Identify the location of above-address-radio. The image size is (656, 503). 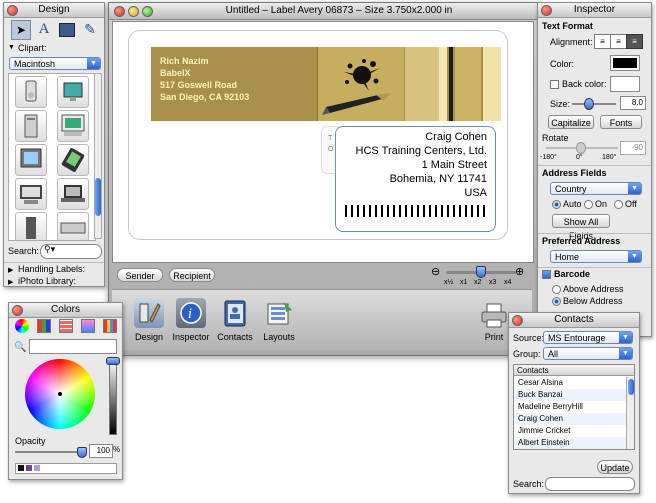
(556, 289).